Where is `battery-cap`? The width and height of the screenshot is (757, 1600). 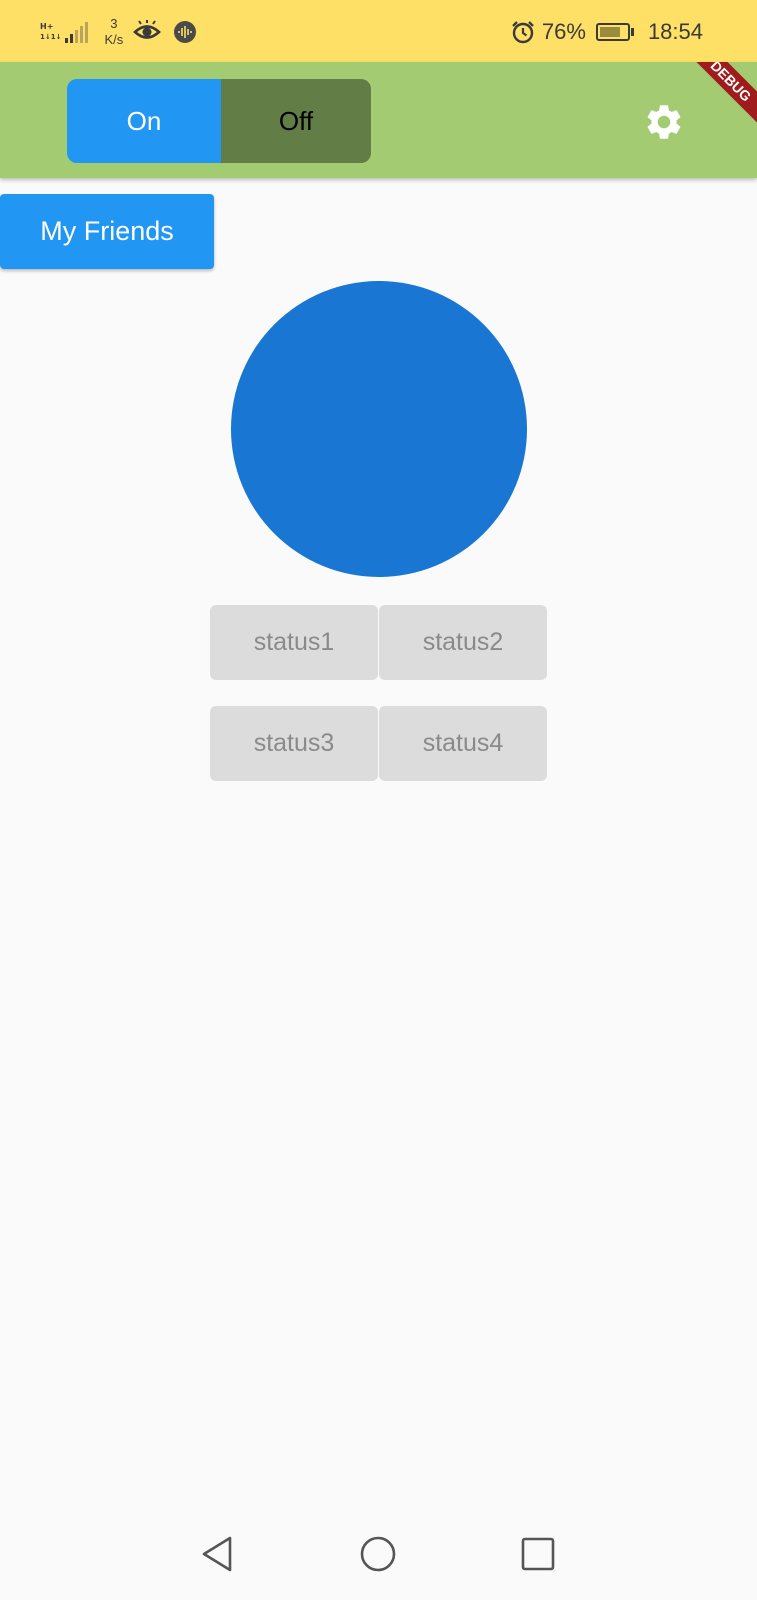 battery-cap is located at coordinates (632, 32).